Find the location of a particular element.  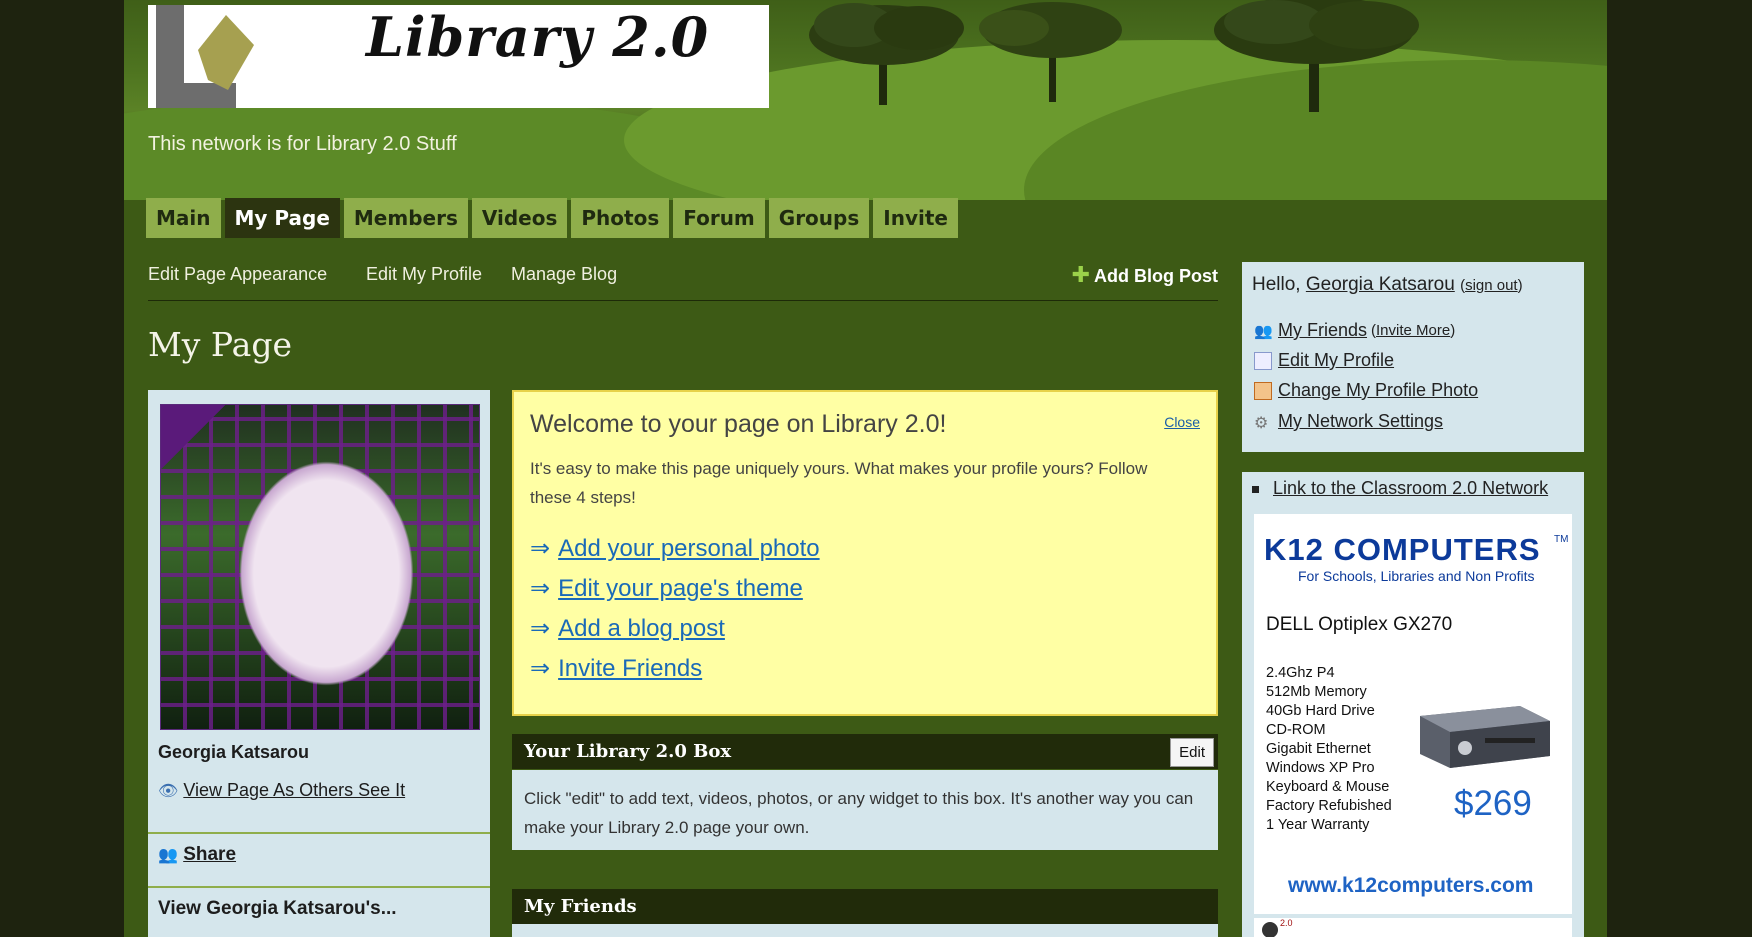

friends-icon: 👥 is located at coordinates (1263, 331).